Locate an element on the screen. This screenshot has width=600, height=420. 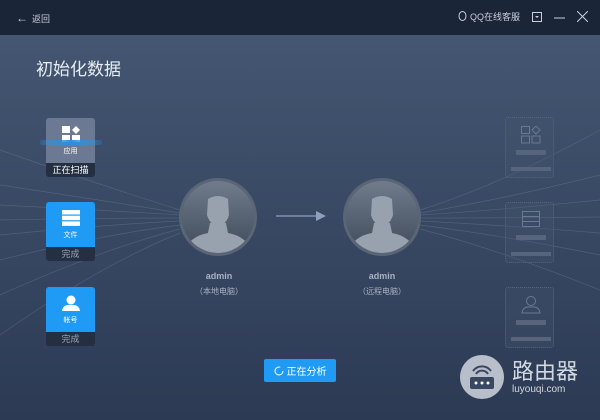
item-card-apps: 应用 正在扫描 is located at coordinates (70, 147).